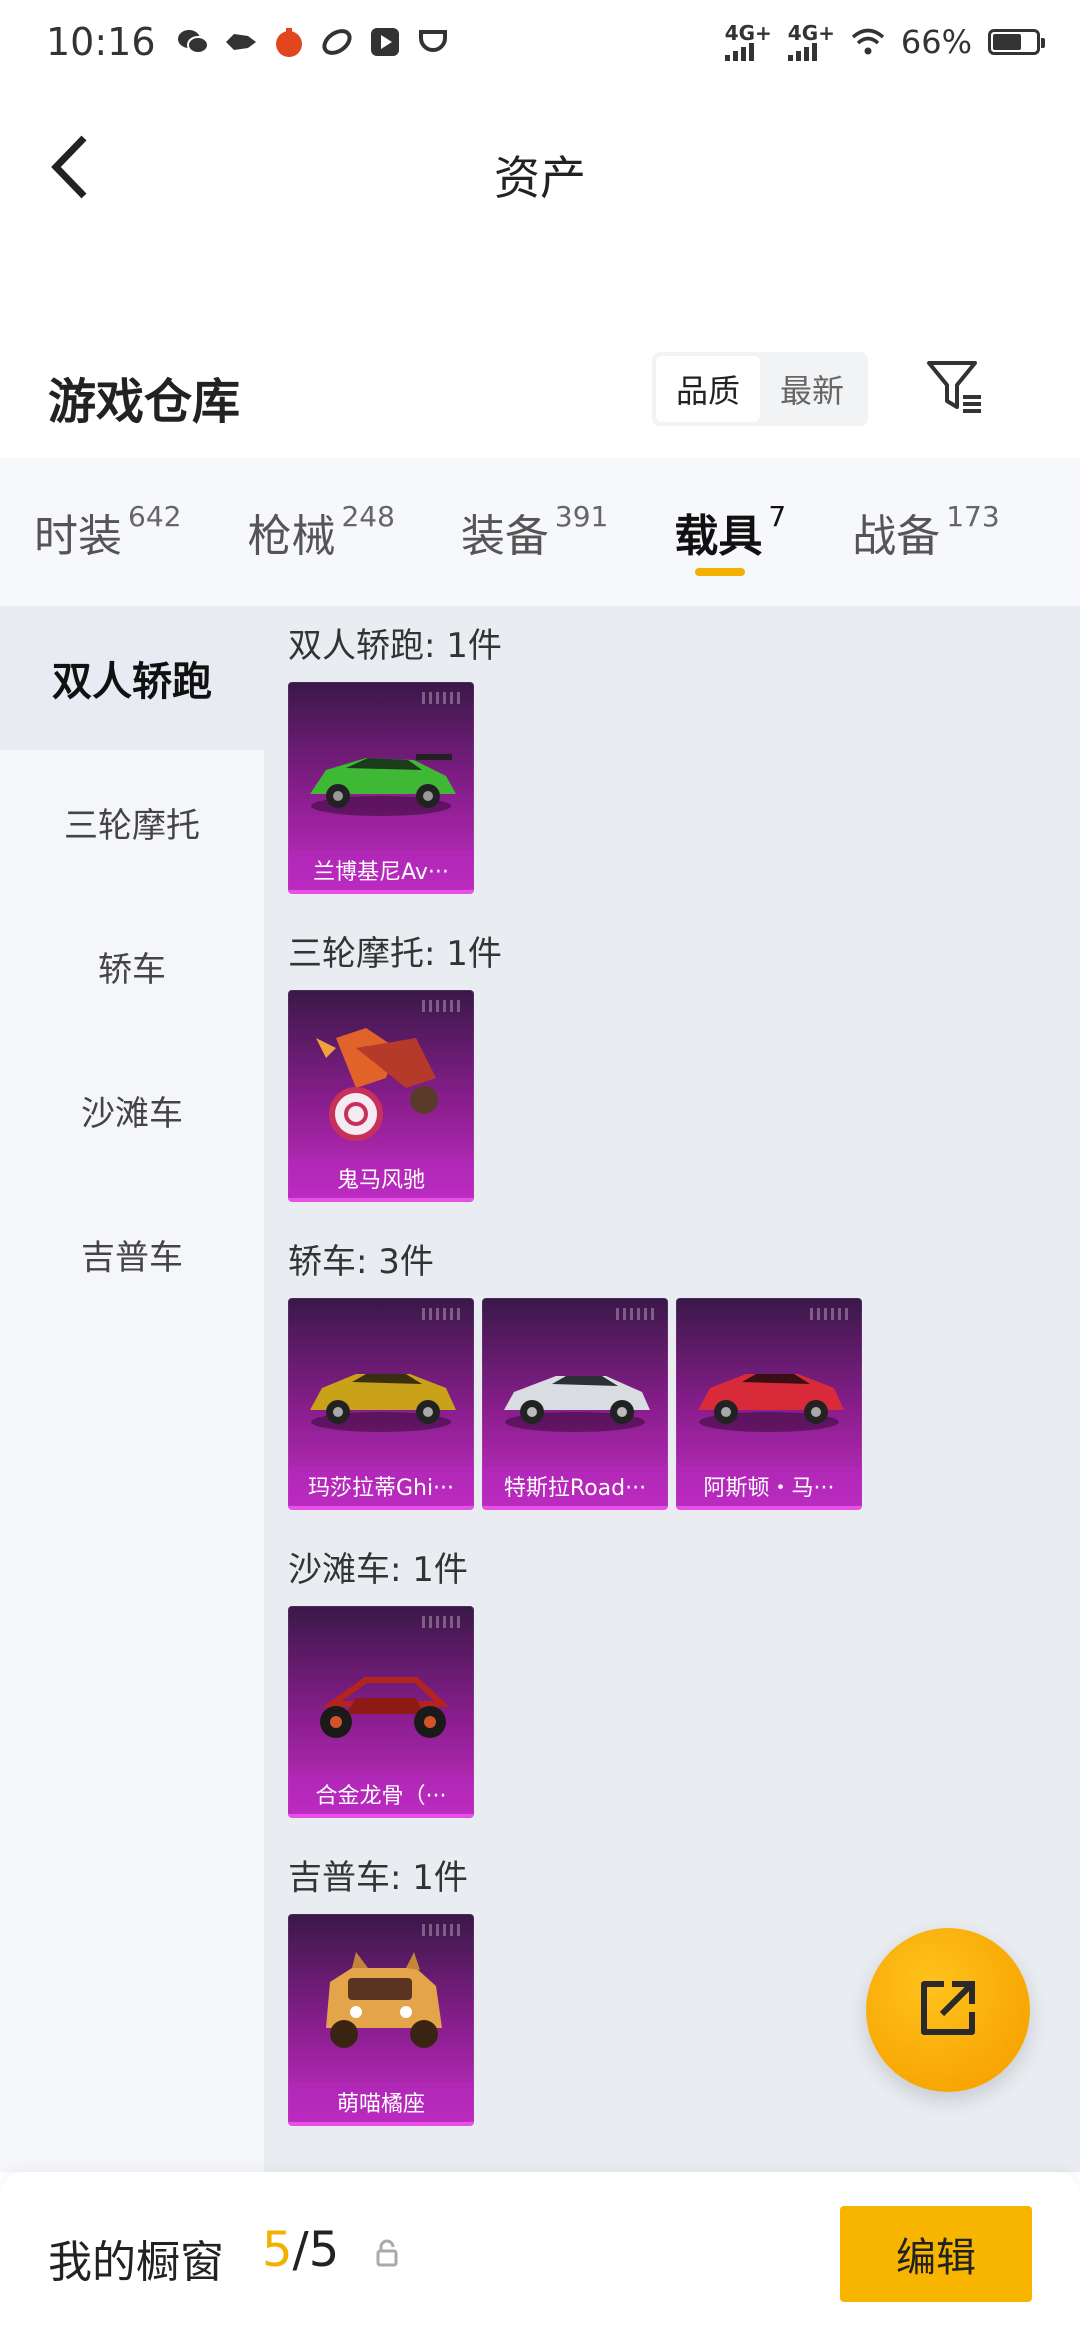  What do you see at coordinates (277, 2250) in the screenshot?
I see `showcase-used: 5` at bounding box center [277, 2250].